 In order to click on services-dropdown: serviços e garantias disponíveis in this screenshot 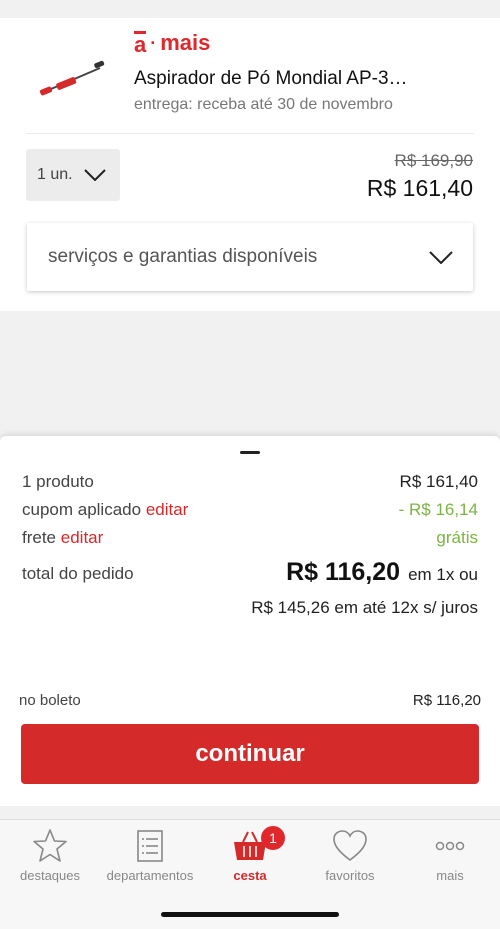, I will do `click(250, 257)`.